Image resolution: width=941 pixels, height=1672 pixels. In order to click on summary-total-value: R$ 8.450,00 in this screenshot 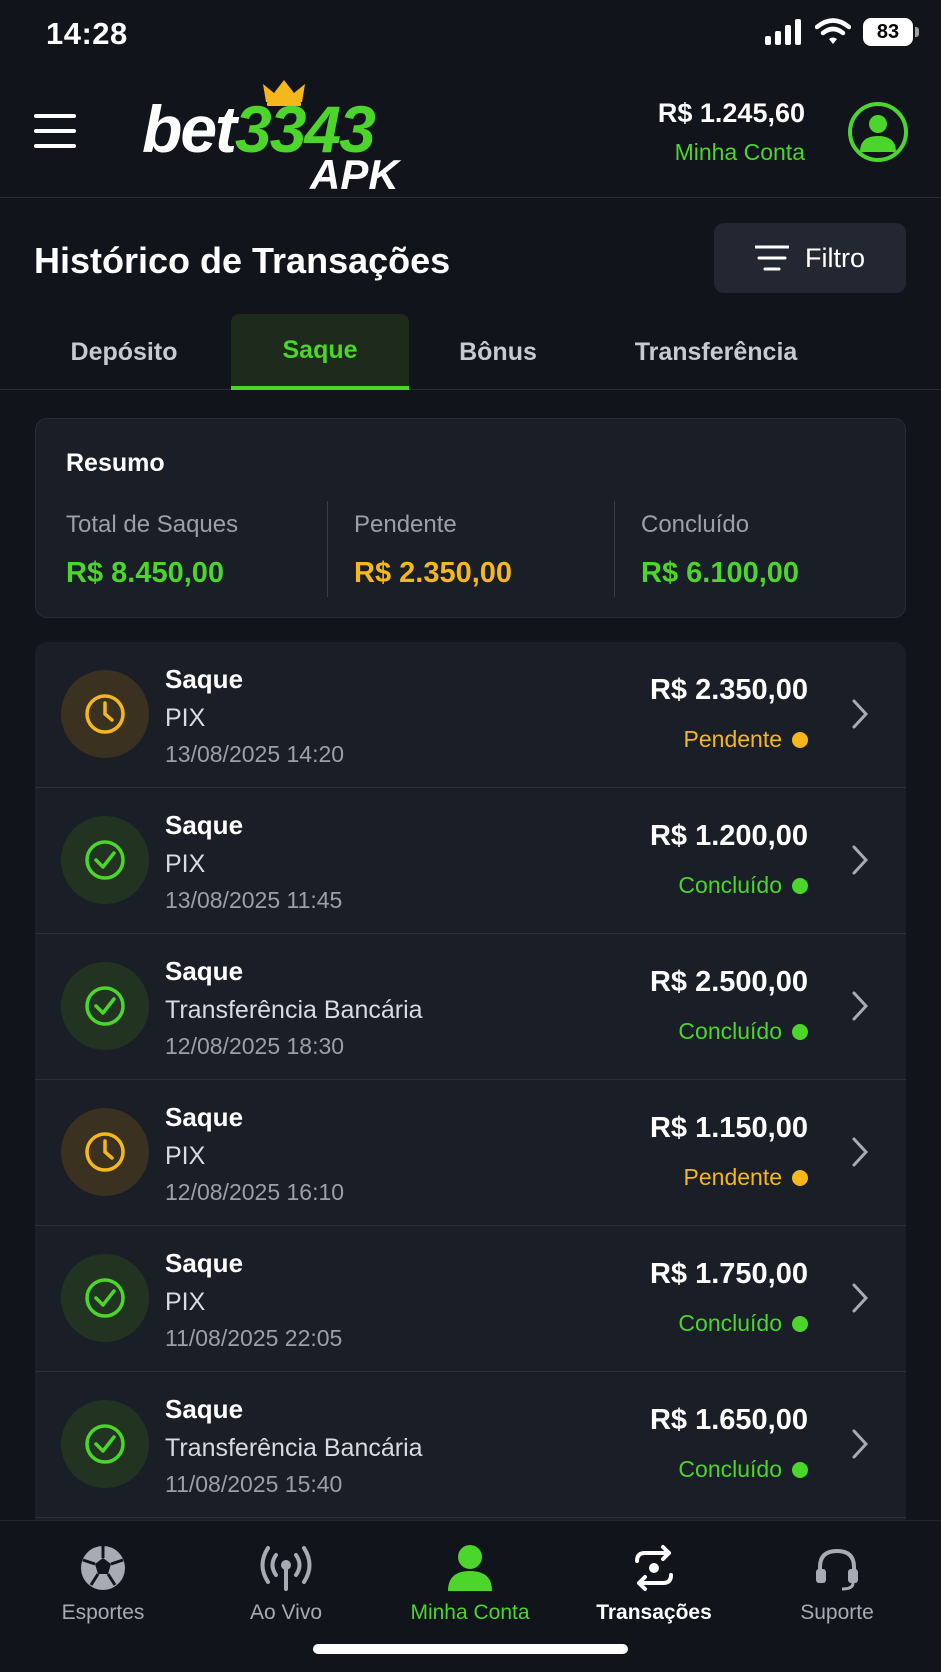, I will do `click(145, 573)`.